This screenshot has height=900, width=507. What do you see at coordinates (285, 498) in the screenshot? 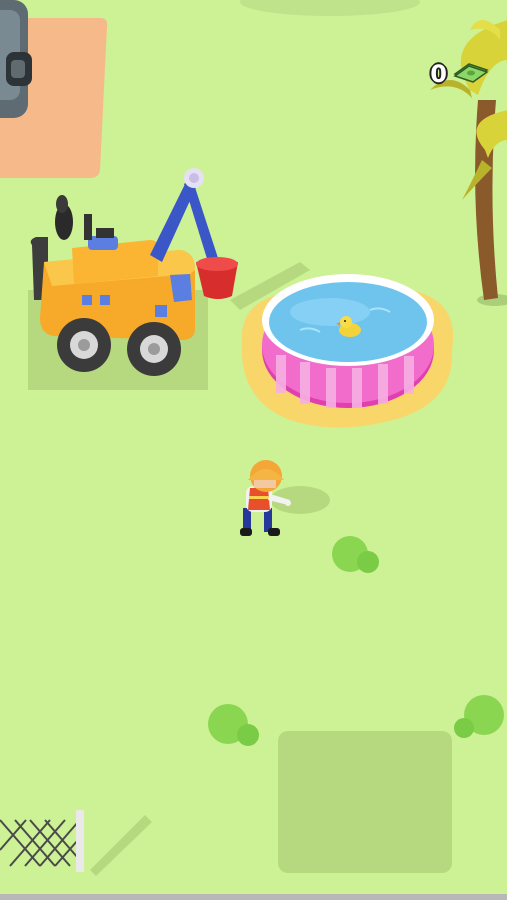
I see `worker-character` at bounding box center [285, 498].